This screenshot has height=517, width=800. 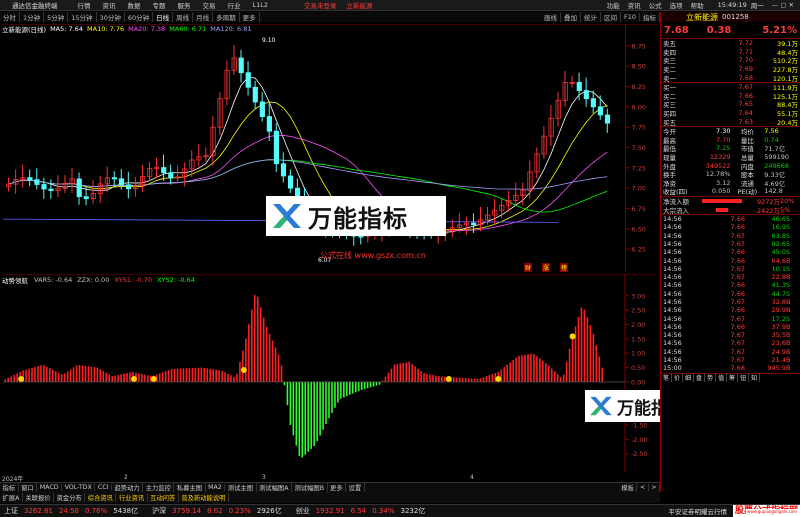 What do you see at coordinates (634, 5) in the screenshot?
I see `right-menu-1: 资讯` at bounding box center [634, 5].